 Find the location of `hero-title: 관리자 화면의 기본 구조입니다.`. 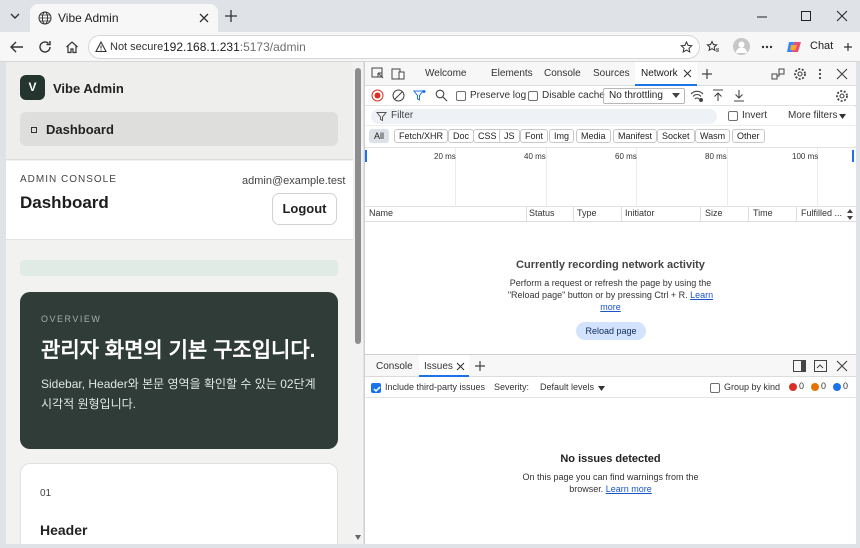

hero-title: 관리자 화면의 기본 구조입니다. is located at coordinates (178, 350).